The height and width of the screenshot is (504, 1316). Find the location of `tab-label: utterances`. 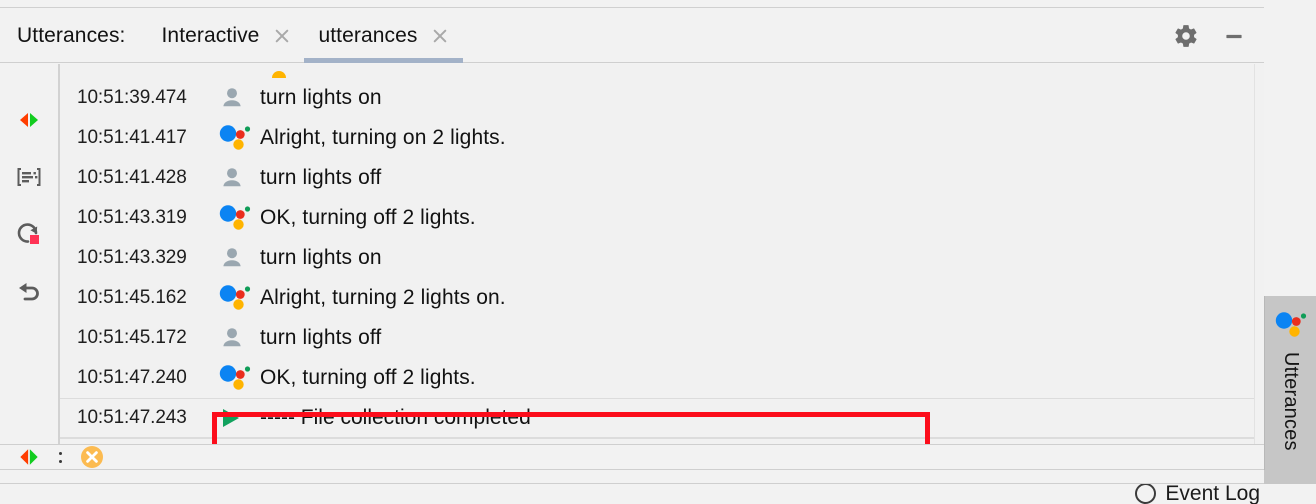

tab-label: utterances is located at coordinates (368, 35).